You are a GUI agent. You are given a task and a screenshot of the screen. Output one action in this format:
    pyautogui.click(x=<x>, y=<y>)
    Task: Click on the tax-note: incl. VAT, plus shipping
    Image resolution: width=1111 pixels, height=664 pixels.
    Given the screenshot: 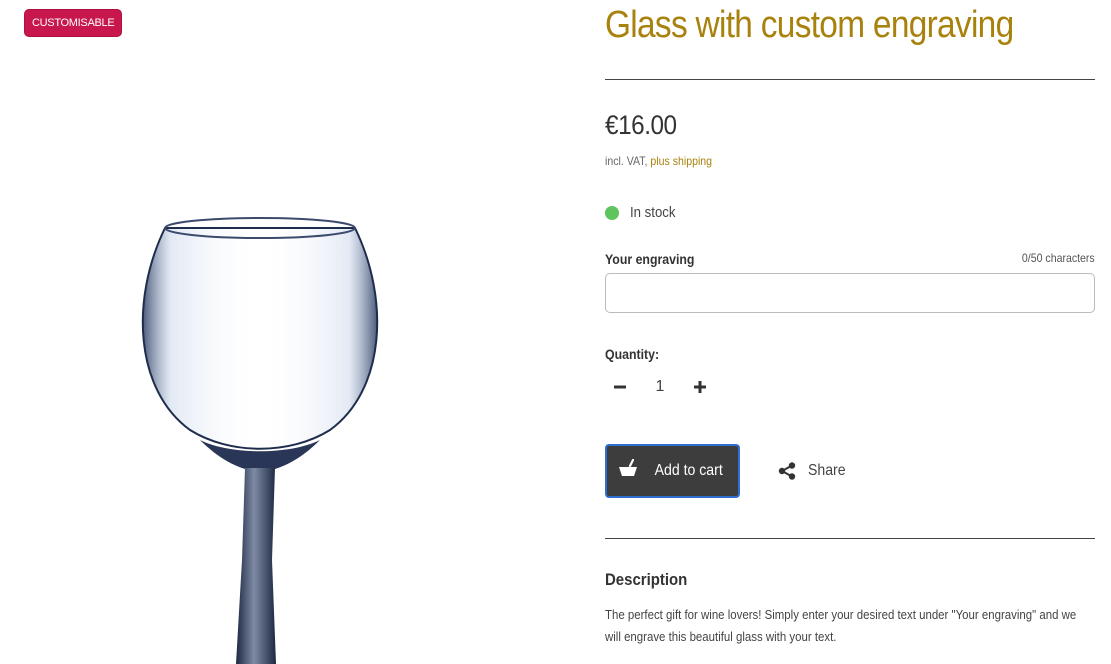 What is the action you would take?
    pyautogui.click(x=658, y=161)
    